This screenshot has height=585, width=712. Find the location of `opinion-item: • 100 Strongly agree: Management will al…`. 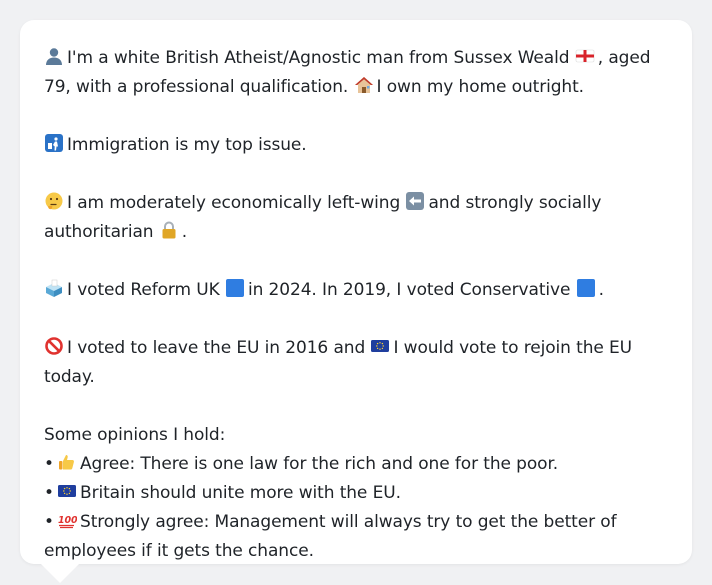

opinion-item: • 100 Strongly agree: Management will al… is located at coordinates (358, 537).